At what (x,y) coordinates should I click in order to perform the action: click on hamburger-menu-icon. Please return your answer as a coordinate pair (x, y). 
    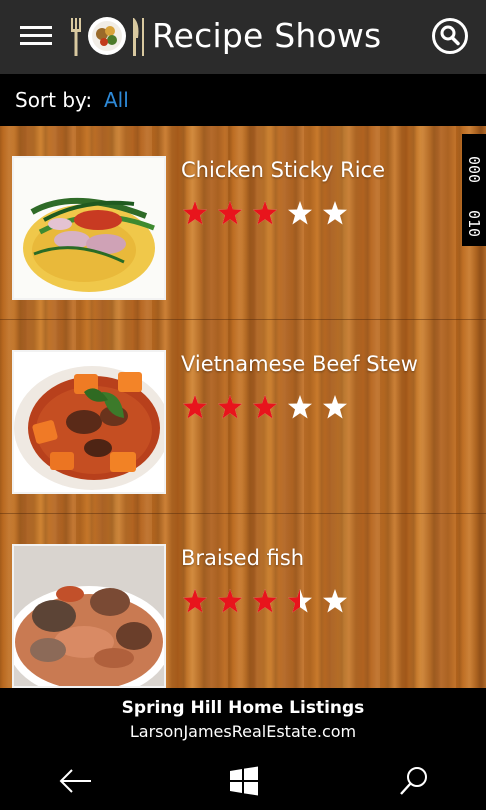
    Looking at the image, I should click on (36, 36).